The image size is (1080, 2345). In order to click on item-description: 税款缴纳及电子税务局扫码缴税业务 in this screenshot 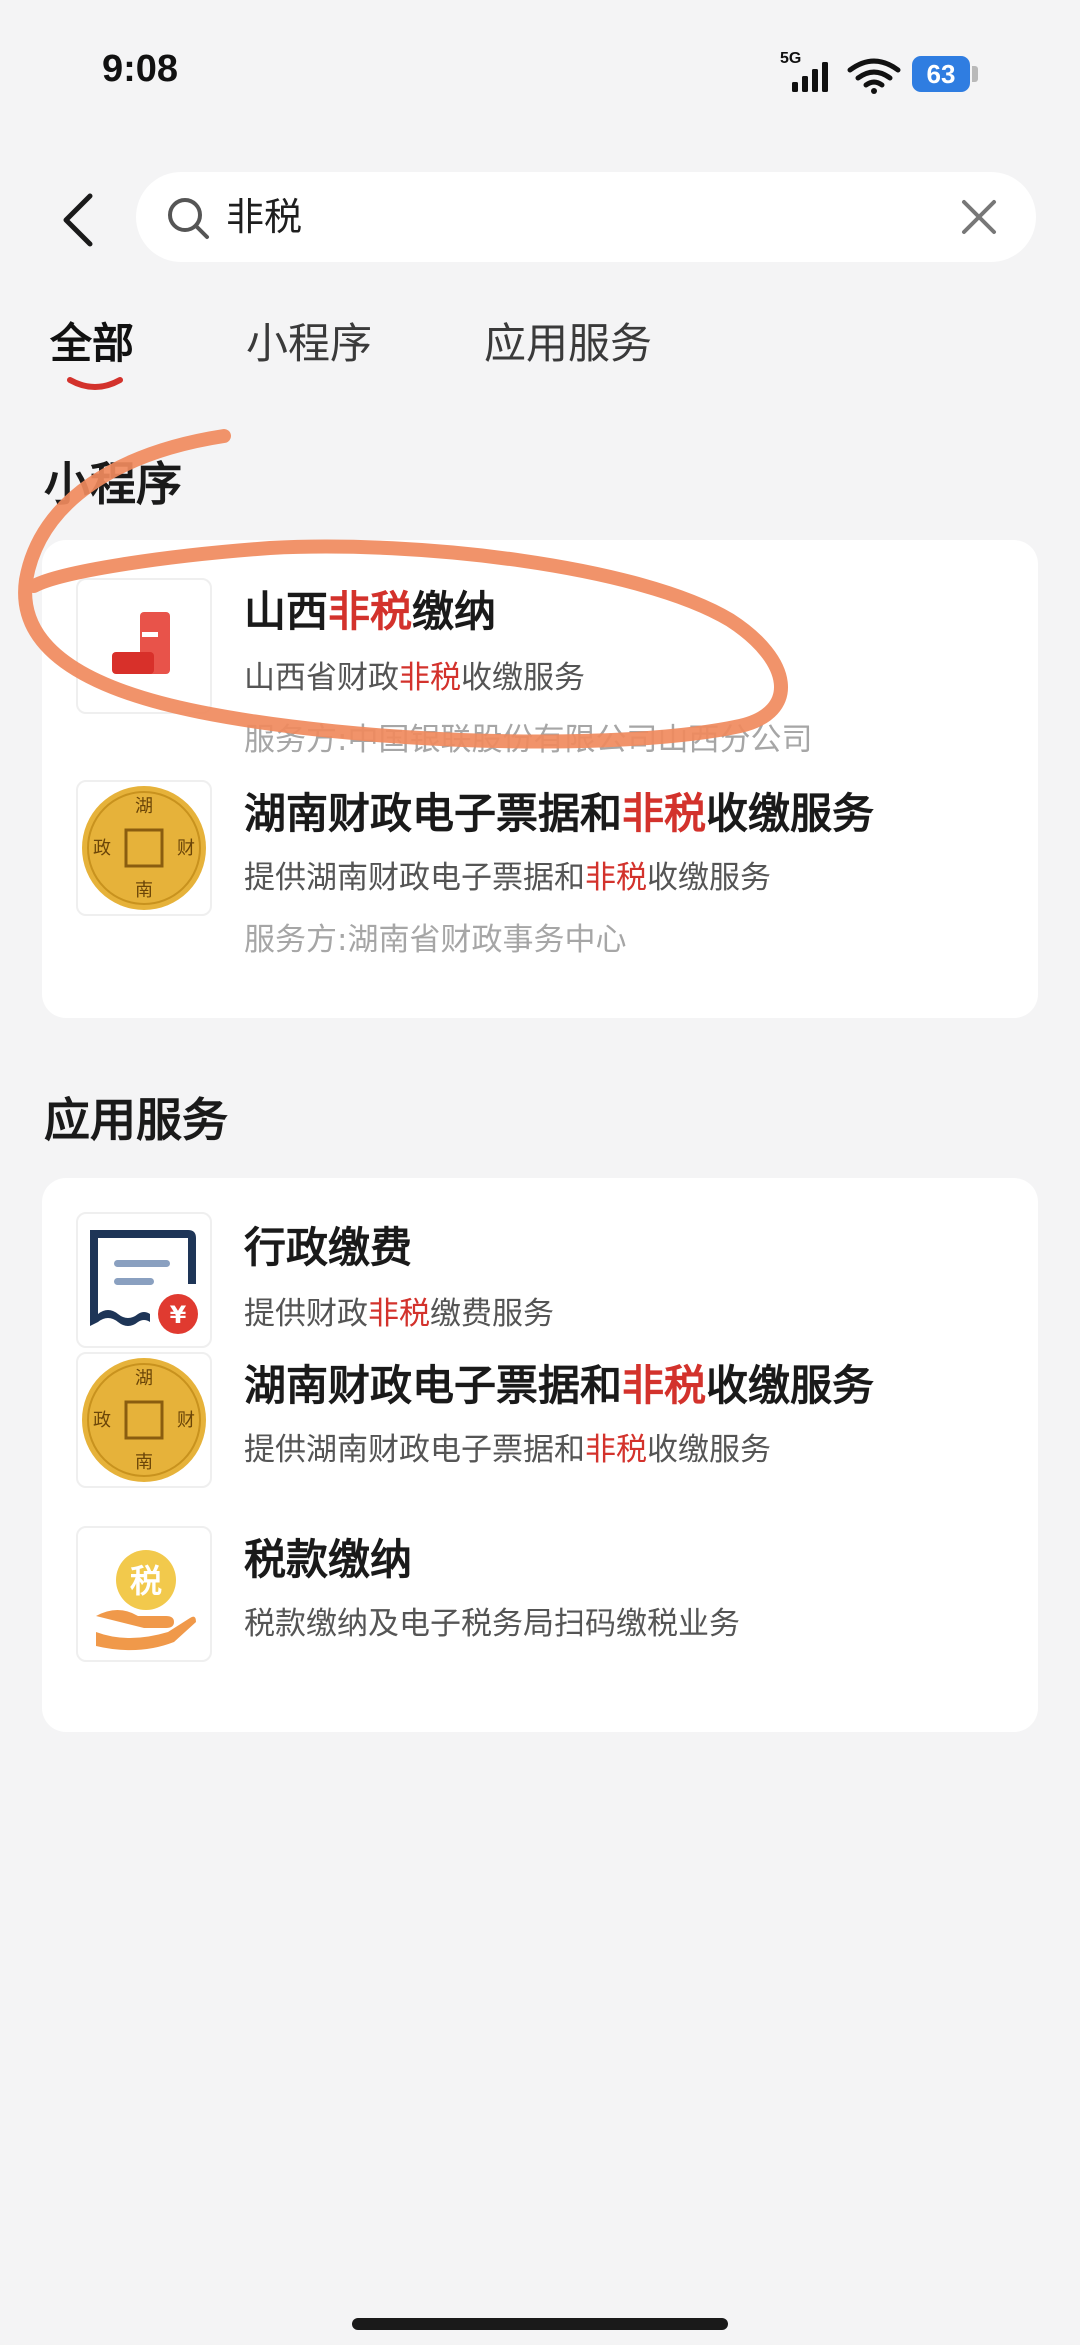, I will do `click(492, 1624)`.